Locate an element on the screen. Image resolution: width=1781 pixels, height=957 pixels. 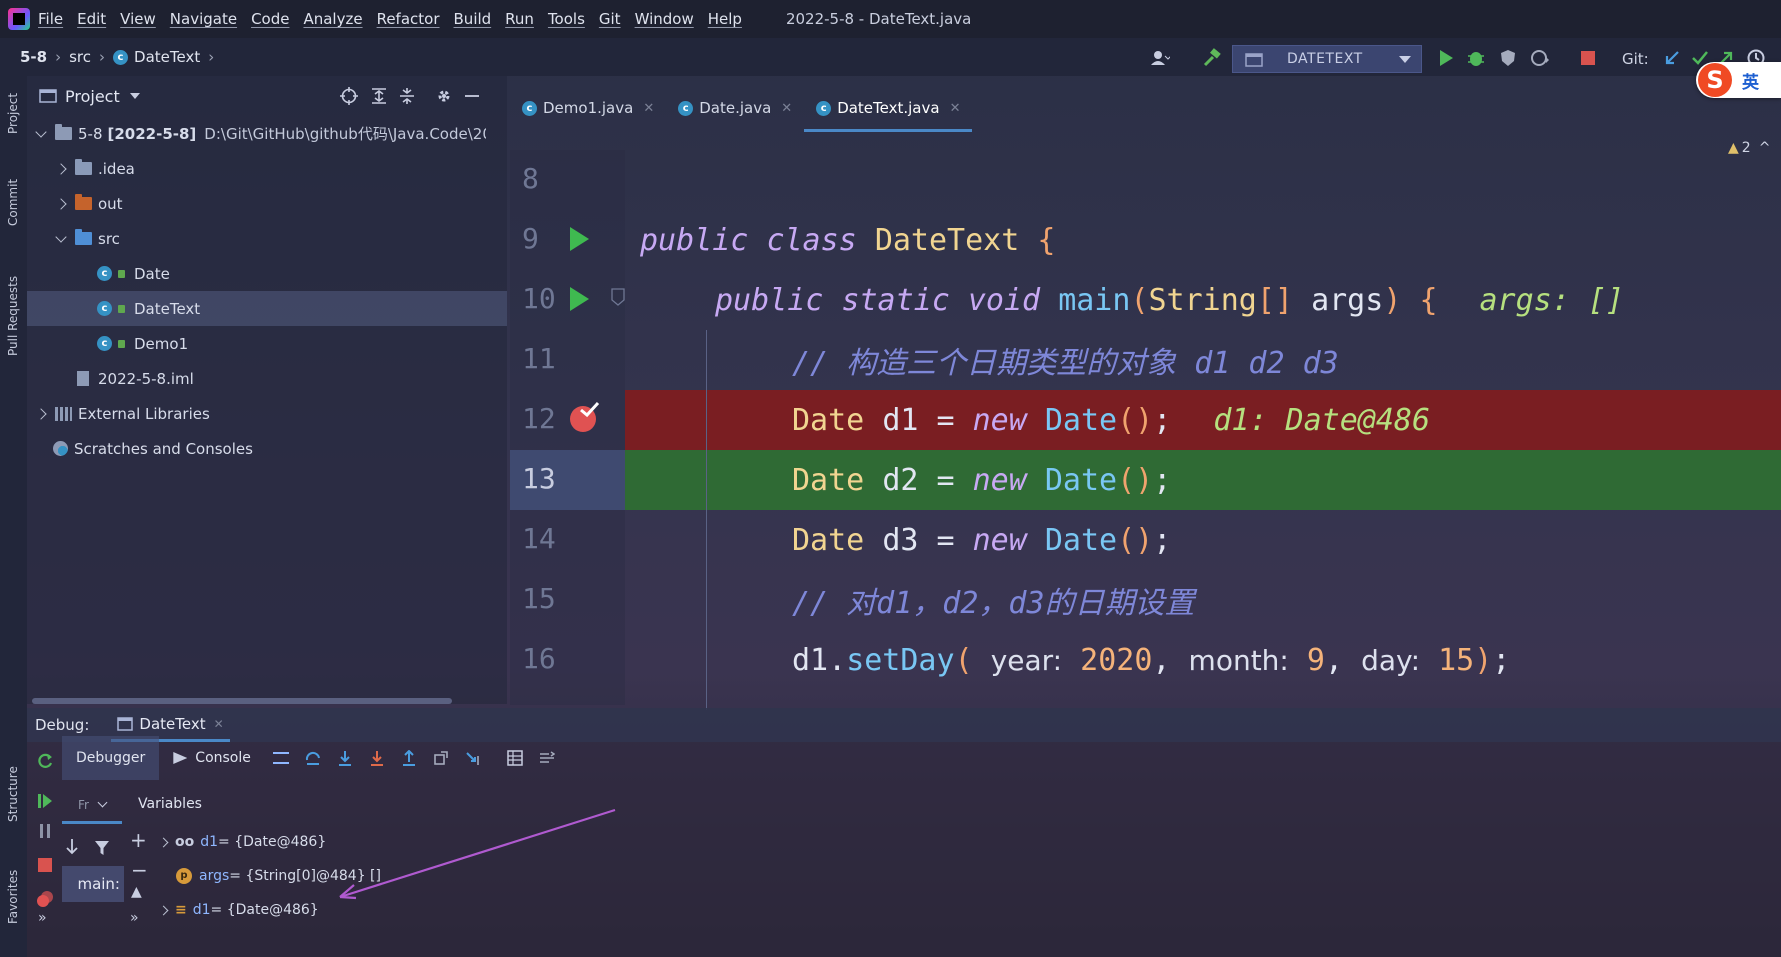
gear-icon is located at coordinates (444, 96).